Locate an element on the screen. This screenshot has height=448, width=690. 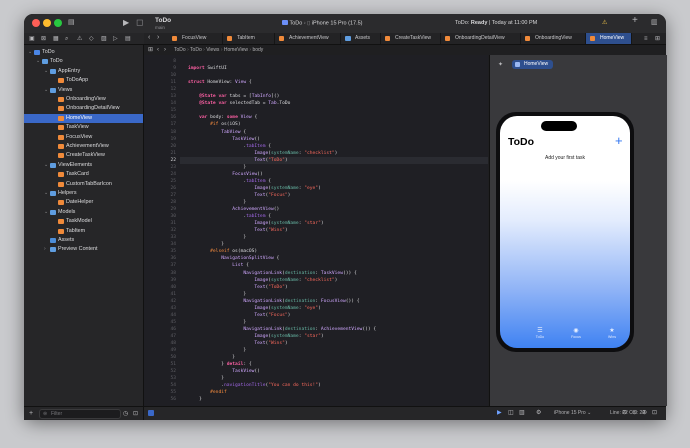
close-window-button is located at coordinates (36, 23).